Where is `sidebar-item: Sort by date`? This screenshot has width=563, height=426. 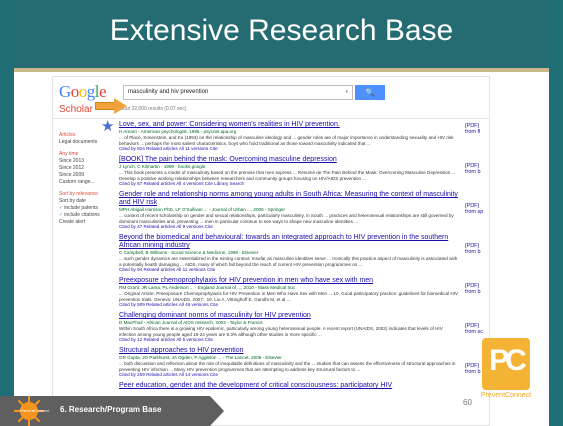 sidebar-item: Sort by date is located at coordinates (84, 201).